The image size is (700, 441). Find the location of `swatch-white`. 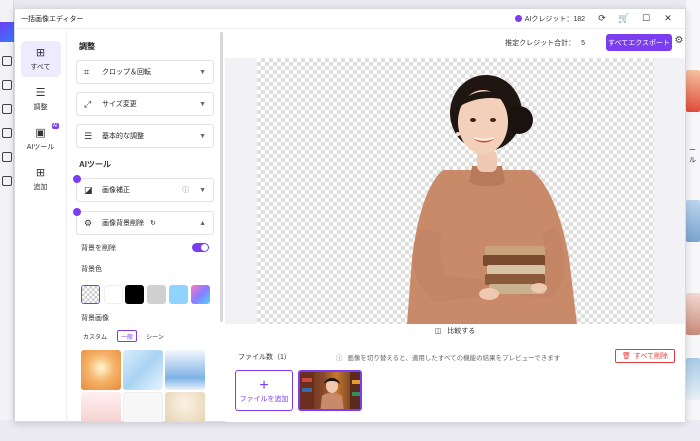

swatch-white is located at coordinates (113, 294).